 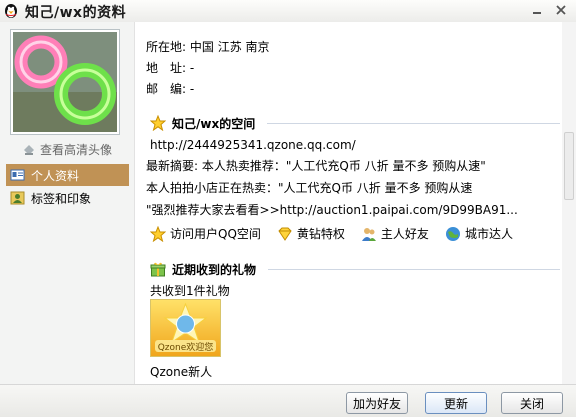 I want to click on gifts-section-header: 近期收到的礼物, so click(x=355, y=269).